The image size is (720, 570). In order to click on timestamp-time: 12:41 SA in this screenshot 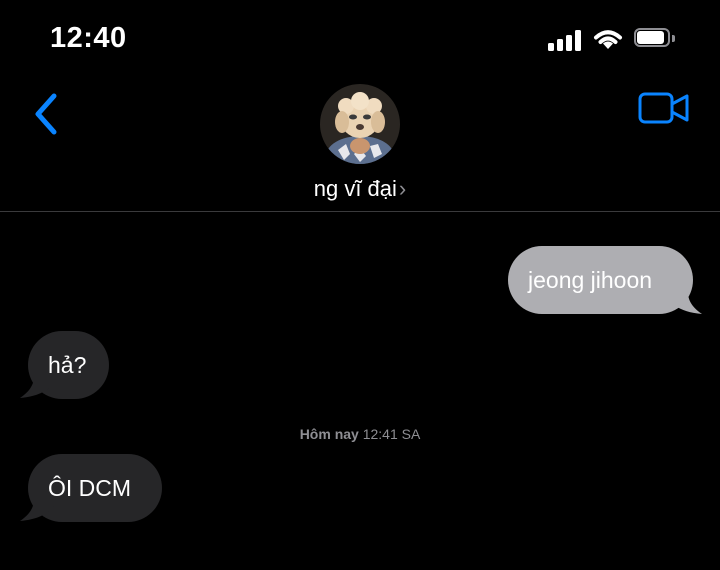, I will do `click(391, 434)`.